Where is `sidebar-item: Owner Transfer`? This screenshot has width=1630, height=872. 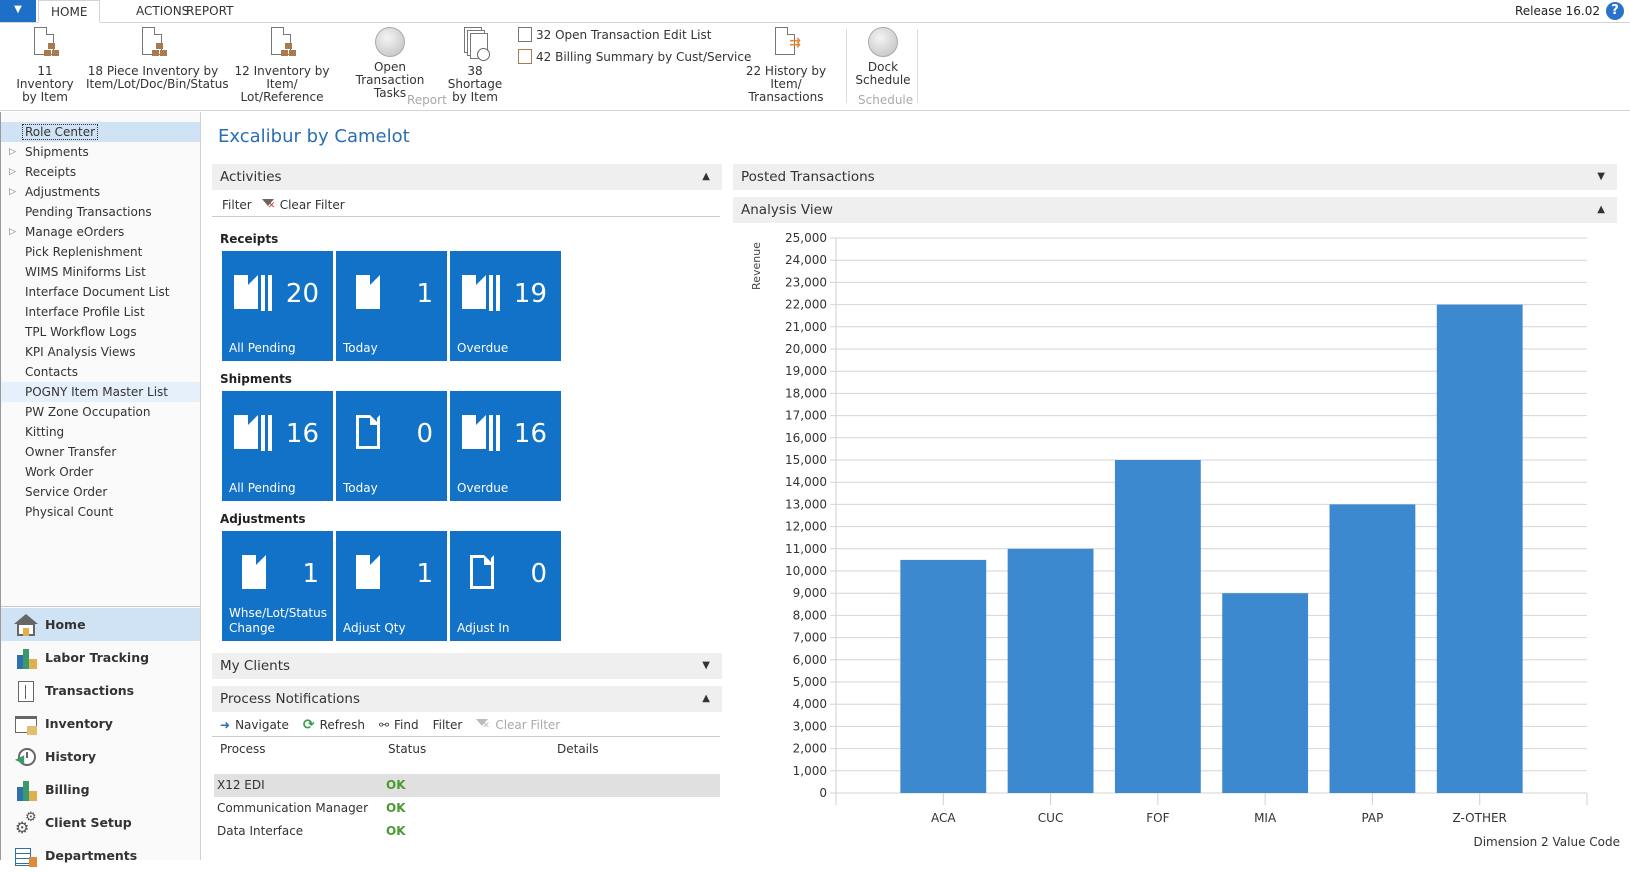 sidebar-item: Owner Transfer is located at coordinates (100, 452).